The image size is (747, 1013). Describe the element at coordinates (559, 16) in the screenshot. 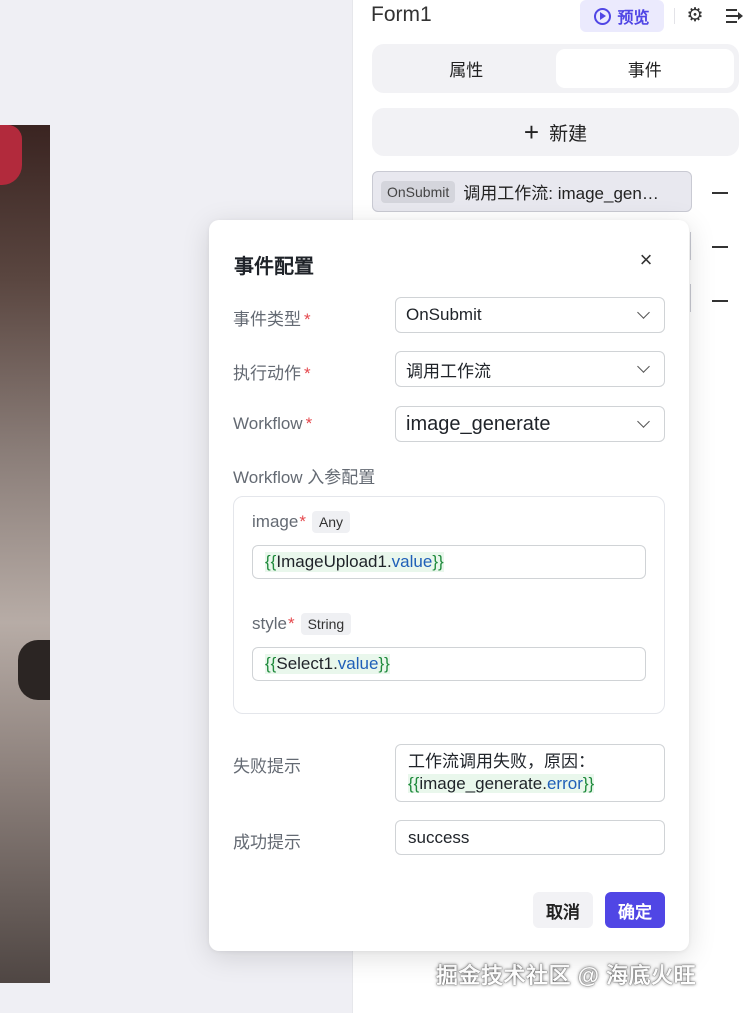

I see `panel-header: Form1 预览 ⚙` at that location.